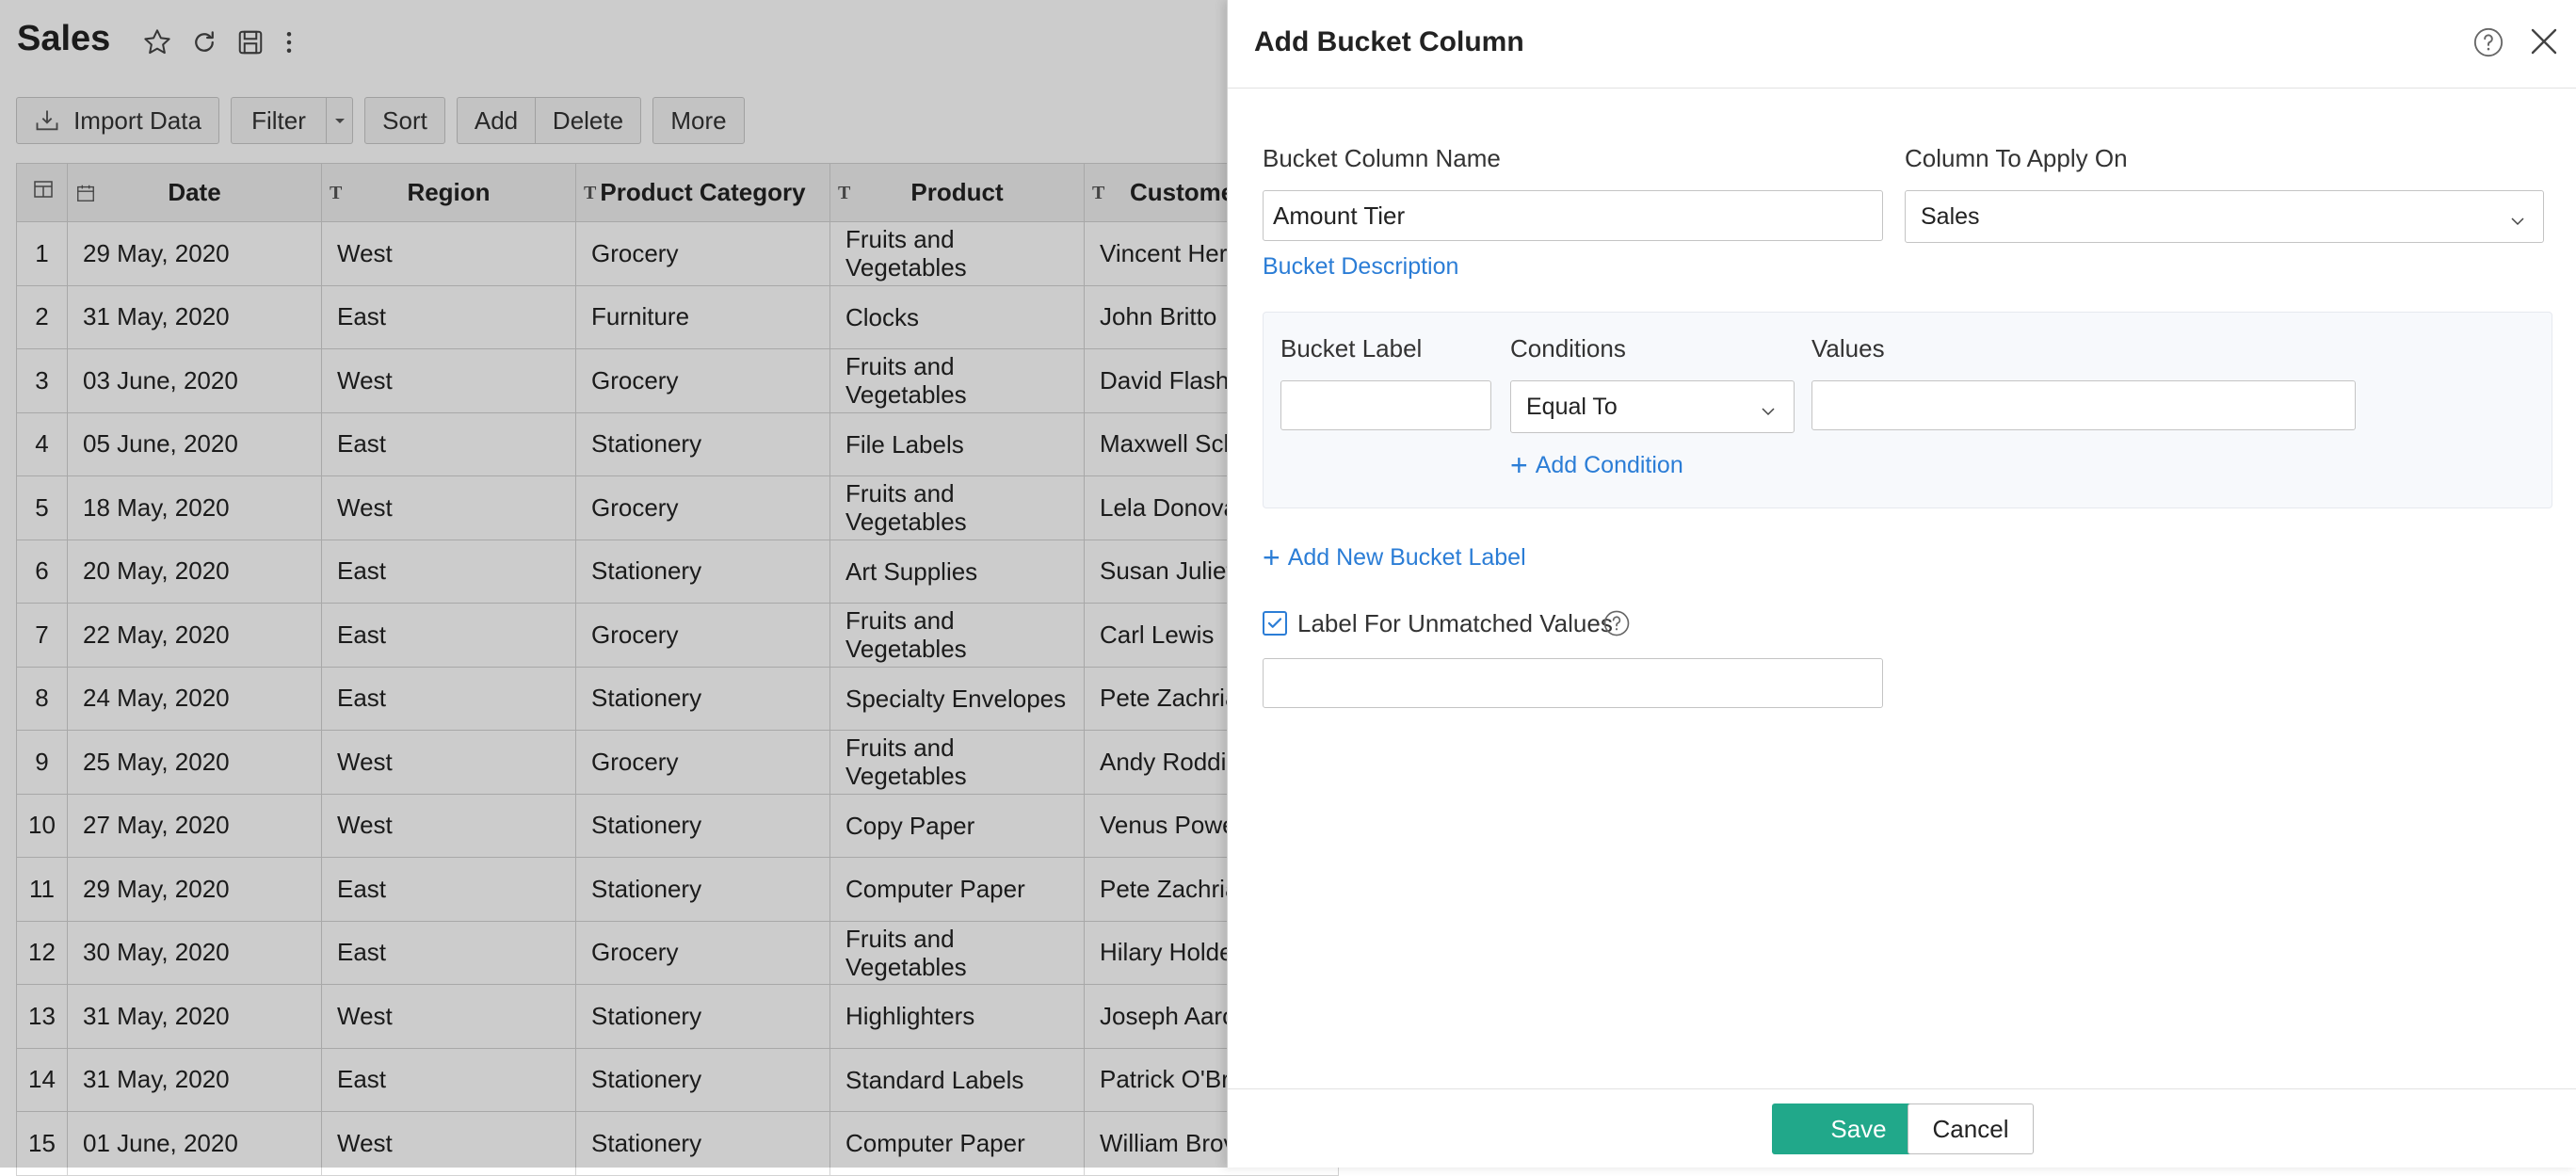  I want to click on row-number: 11, so click(42, 890).